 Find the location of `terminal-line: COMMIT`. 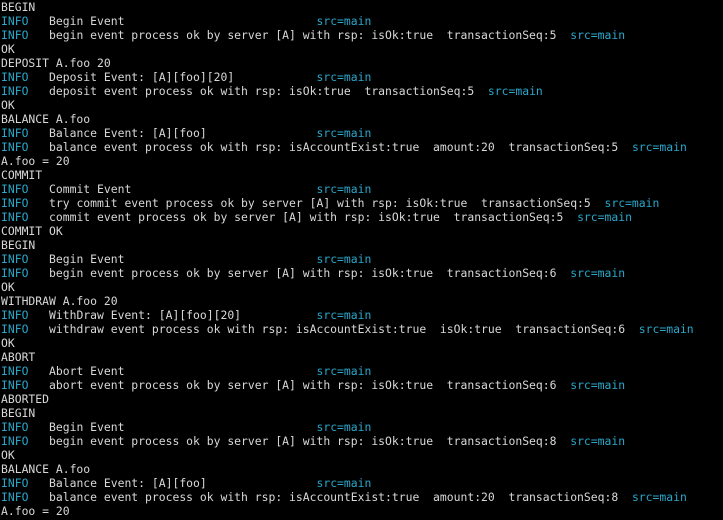

terminal-line: COMMIT is located at coordinates (21, 175).